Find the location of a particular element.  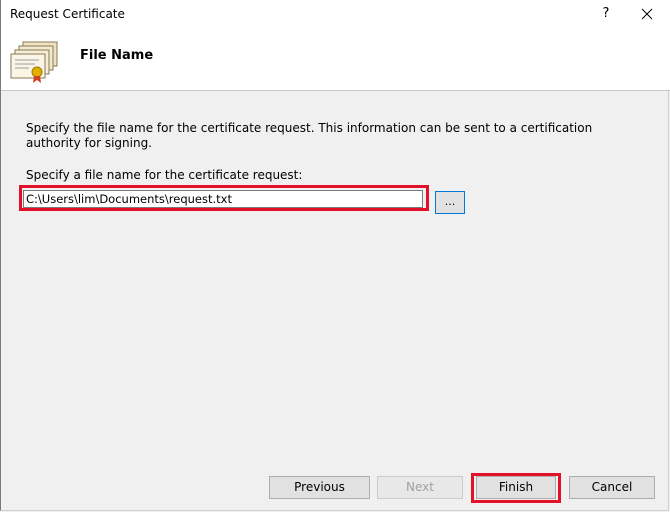

help-button: ? is located at coordinates (606, 14).